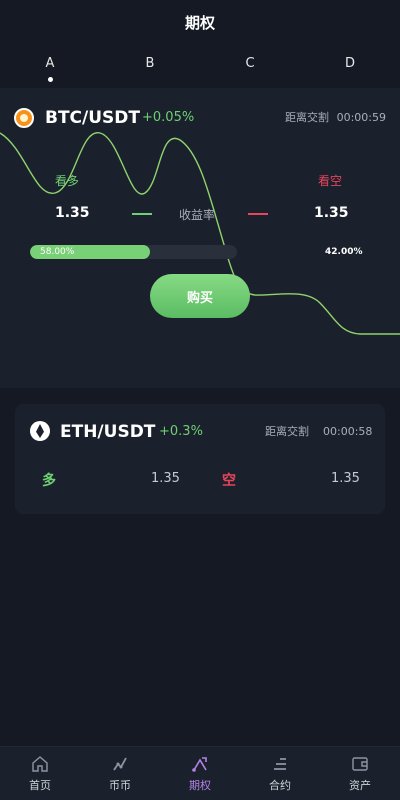 Image resolution: width=400 pixels, height=800 pixels. Describe the element at coordinates (24, 118) in the screenshot. I see `bitcoin-icon` at that location.